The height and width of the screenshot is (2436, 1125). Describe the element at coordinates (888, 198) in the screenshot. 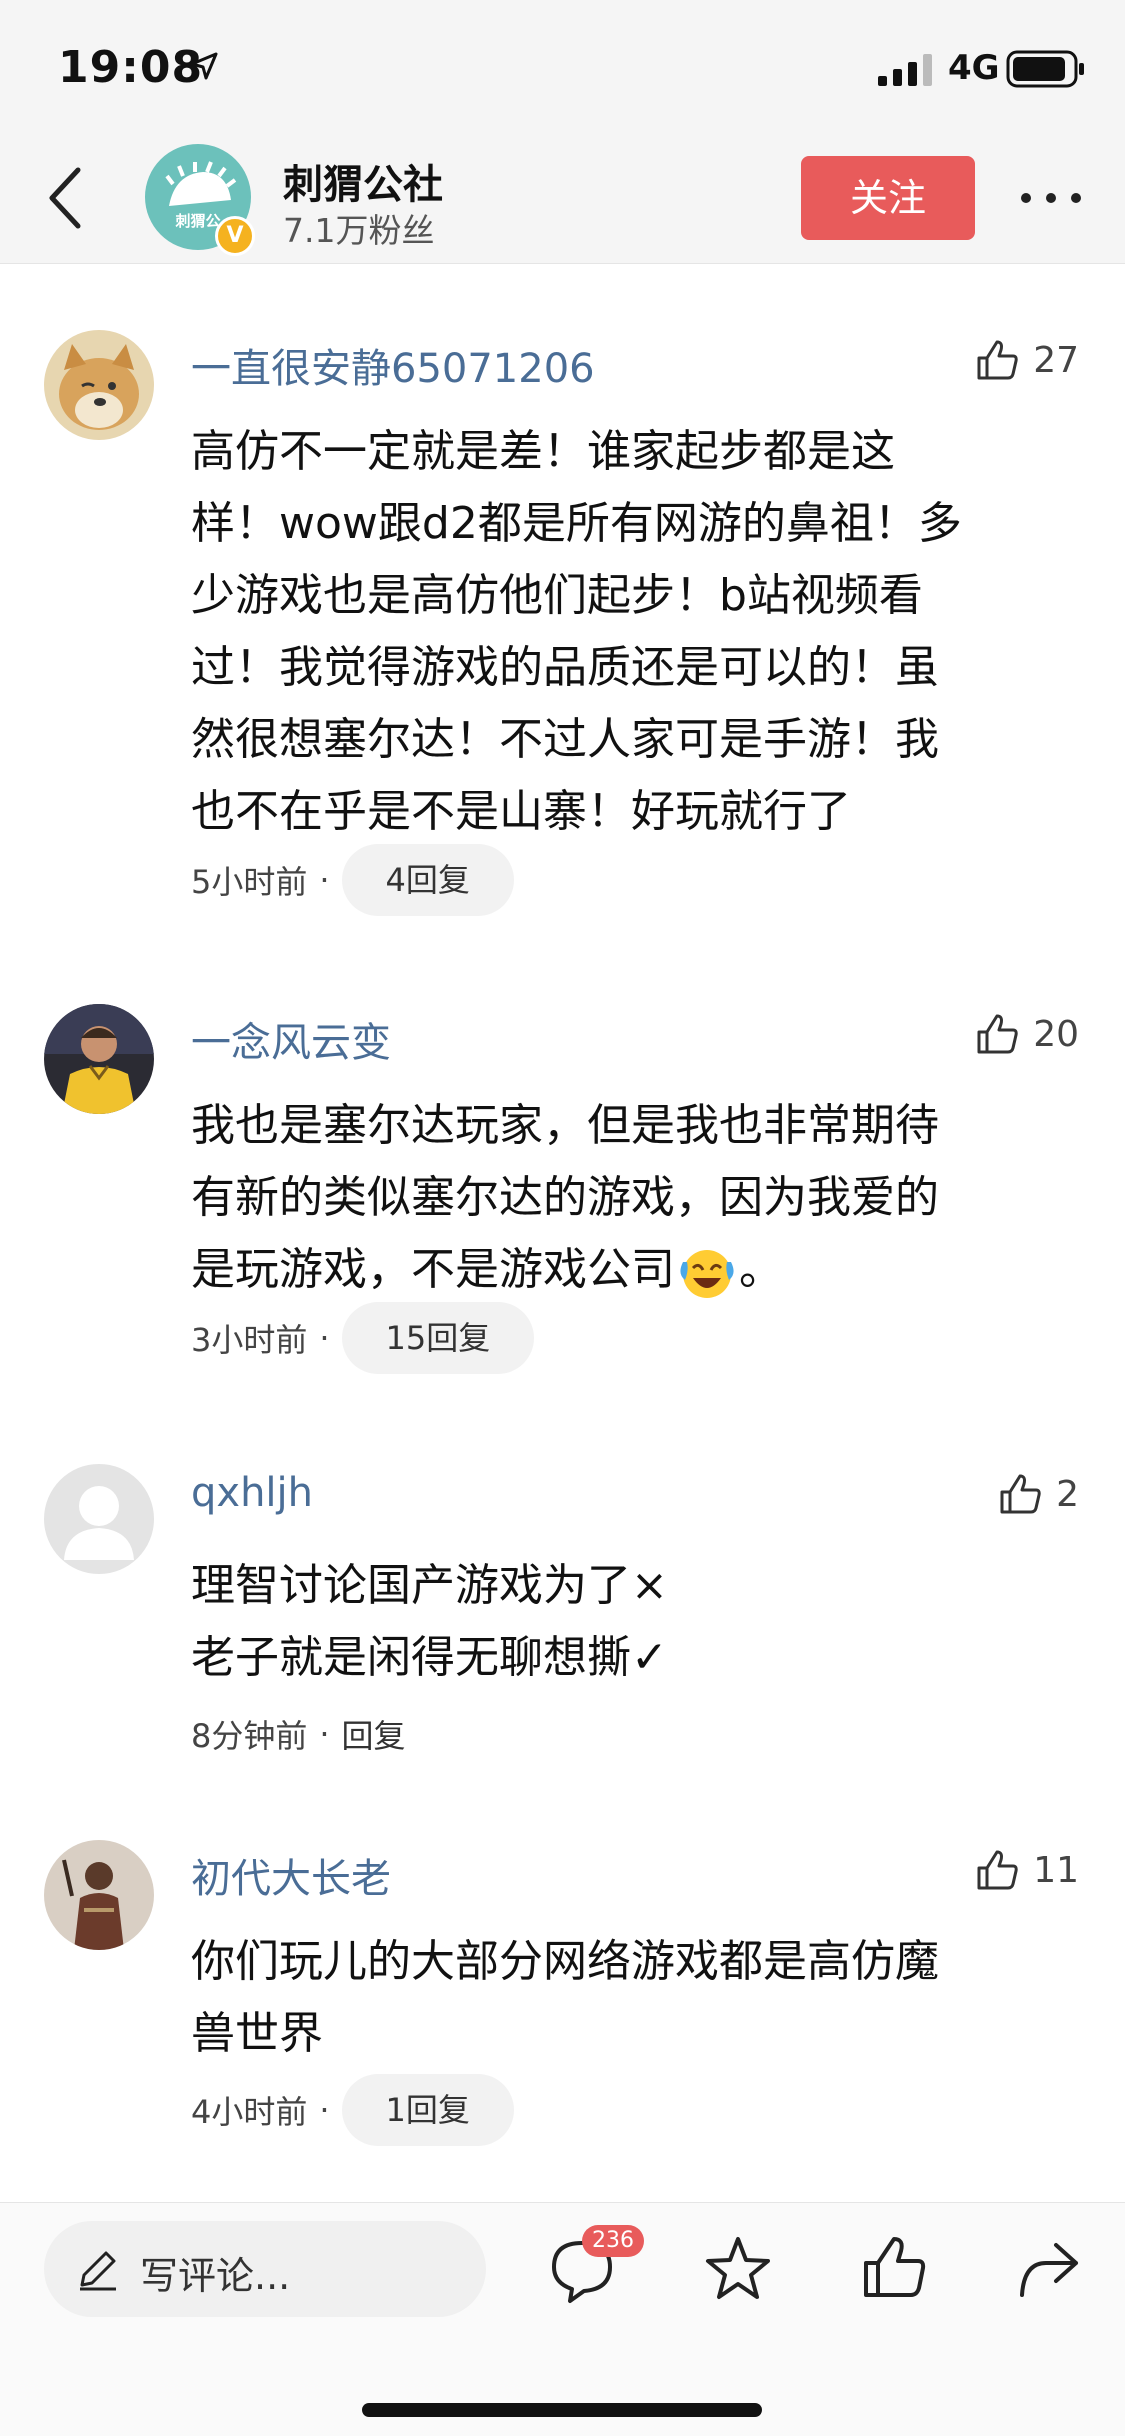

I see `follow-button: 关注` at that location.